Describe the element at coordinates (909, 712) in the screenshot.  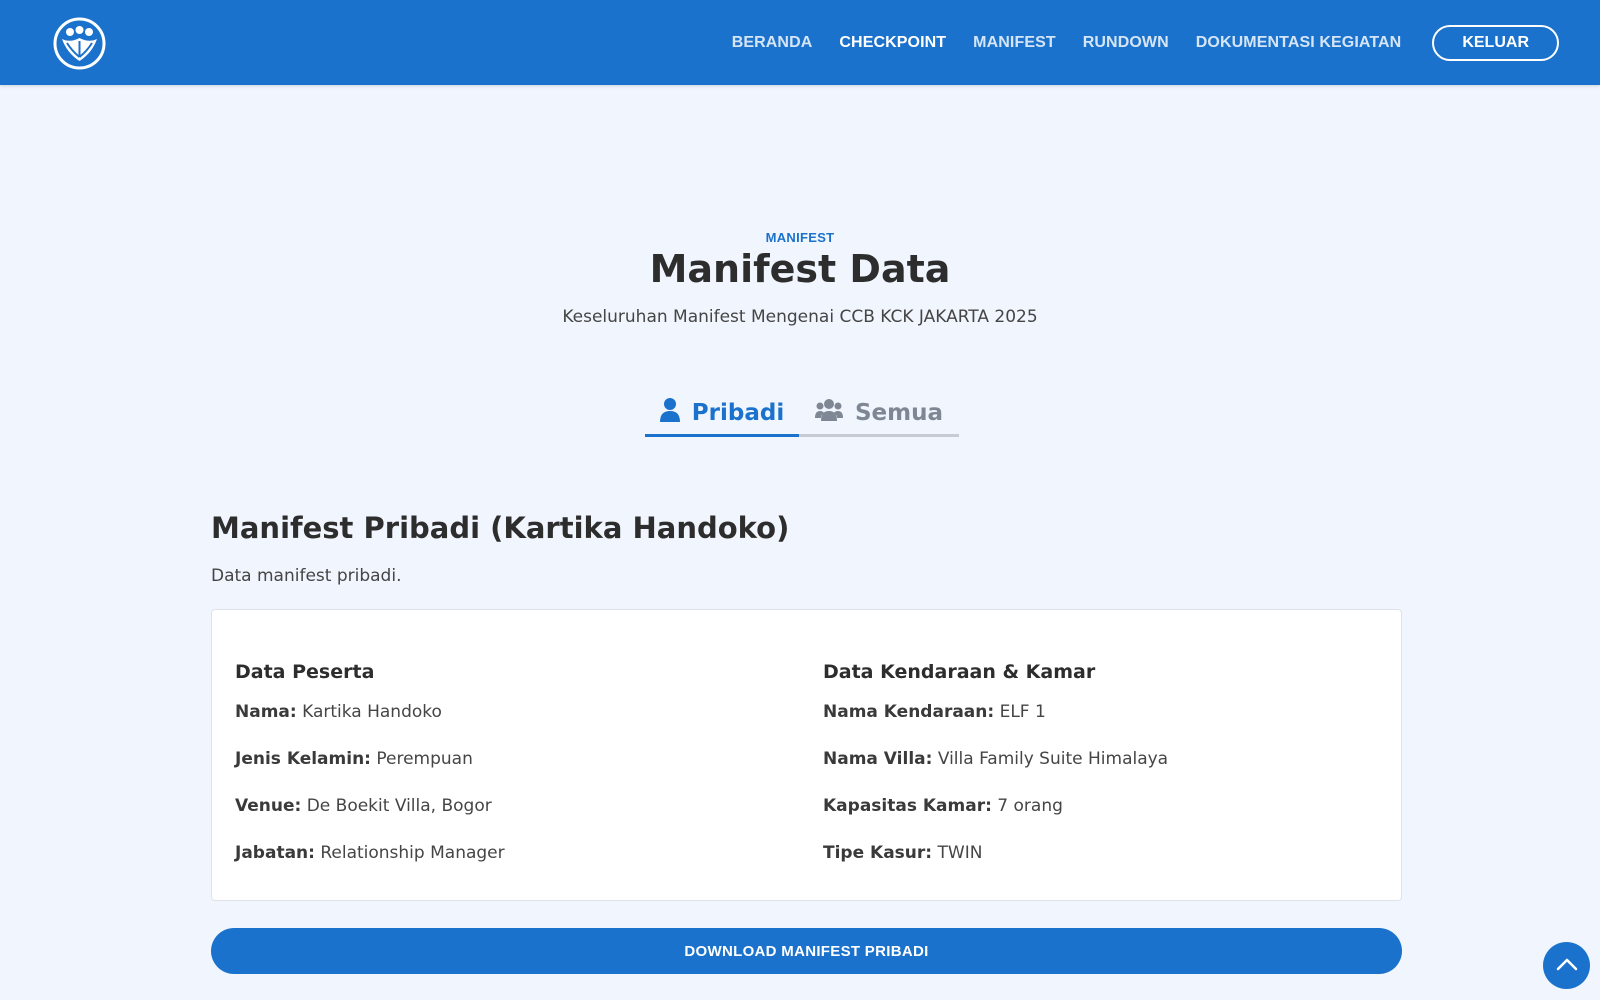
I see `field-label: Nama Kendaraan:` at that location.